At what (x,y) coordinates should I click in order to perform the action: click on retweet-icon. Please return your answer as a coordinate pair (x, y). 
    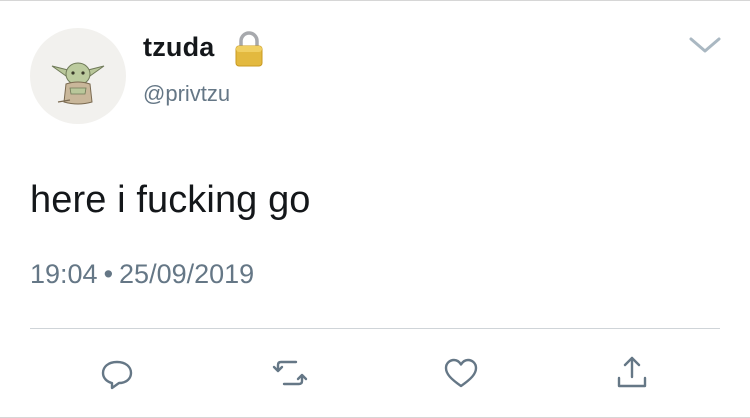
    Looking at the image, I should click on (290, 373).